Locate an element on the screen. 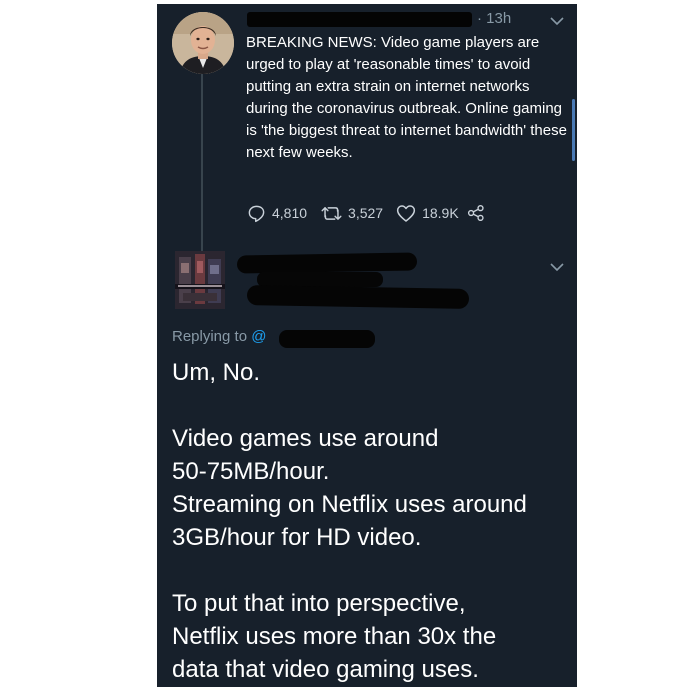  reply-icon is located at coordinates (256, 213).